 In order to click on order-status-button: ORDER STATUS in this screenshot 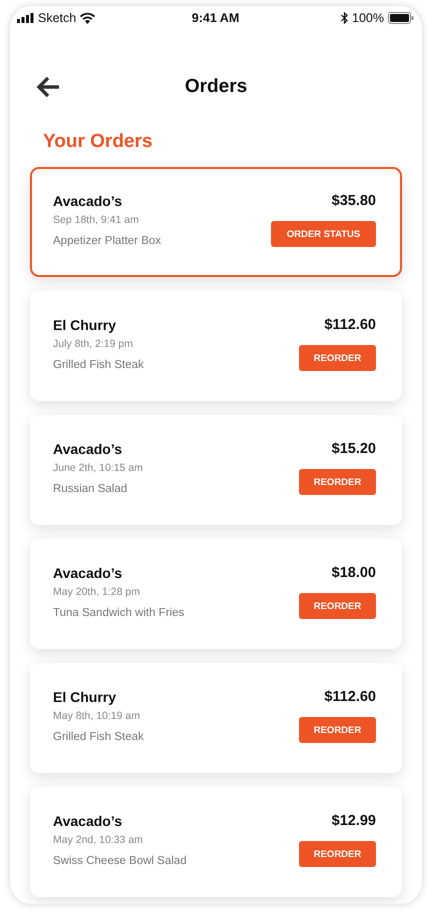, I will do `click(323, 234)`.